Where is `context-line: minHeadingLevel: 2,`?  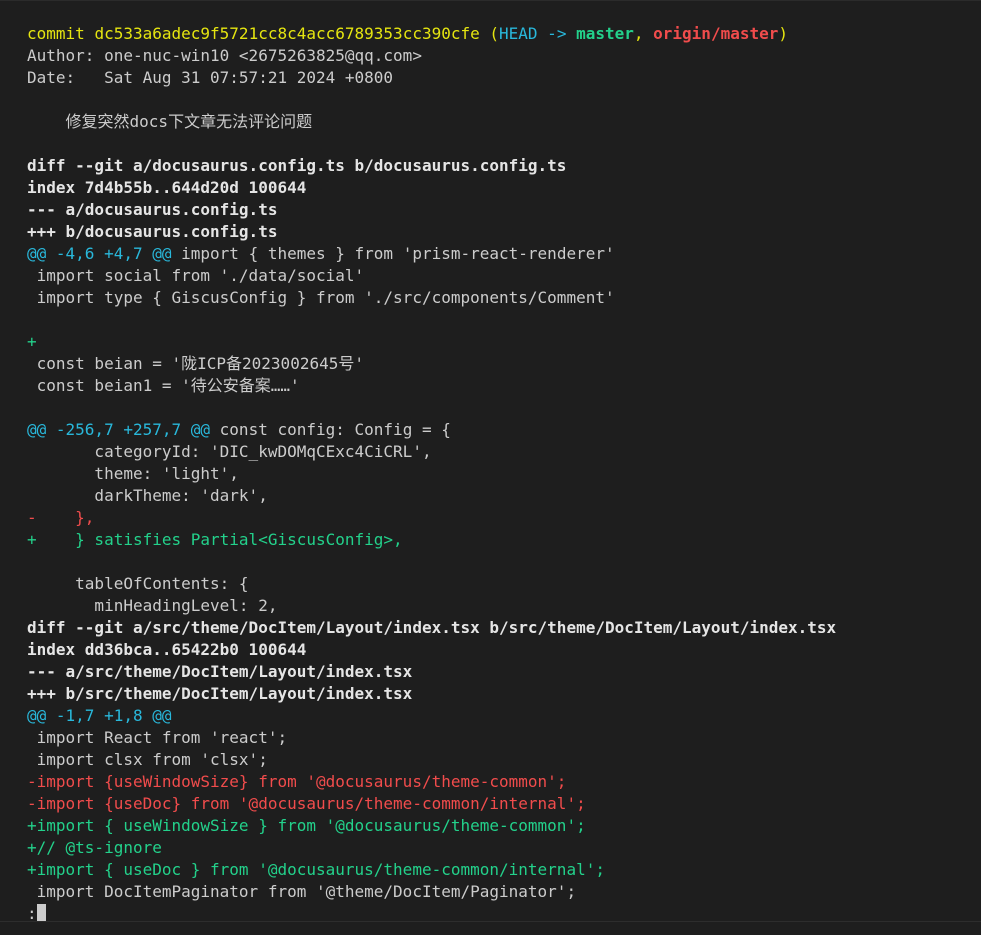
context-line: minHeadingLevel: 2, is located at coordinates (152, 605).